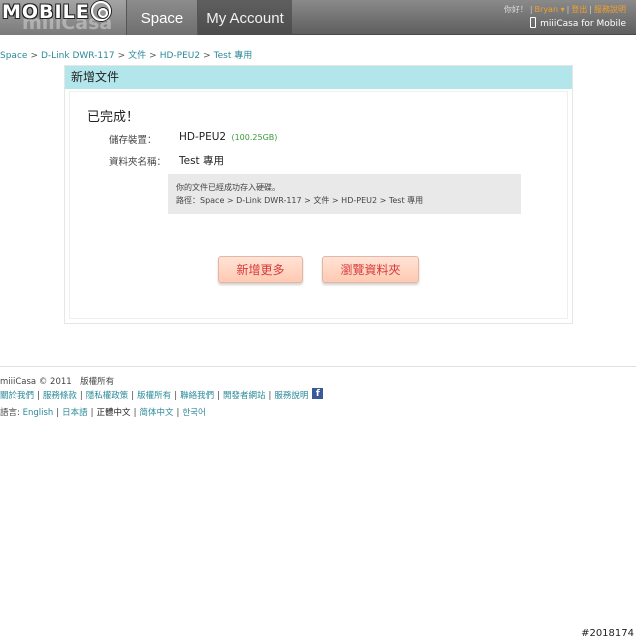 This screenshot has width=636, height=640. Describe the element at coordinates (13, 56) in the screenshot. I see `breadcrumb-item: Space` at that location.